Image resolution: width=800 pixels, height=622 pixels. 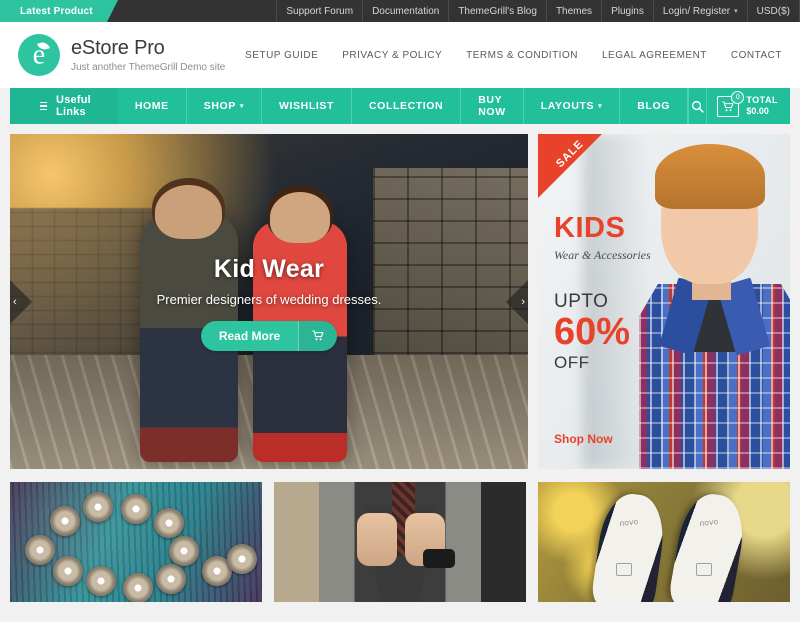 I want to click on site-tagline: Just another ThemeGrill Demo site, so click(x=148, y=67).